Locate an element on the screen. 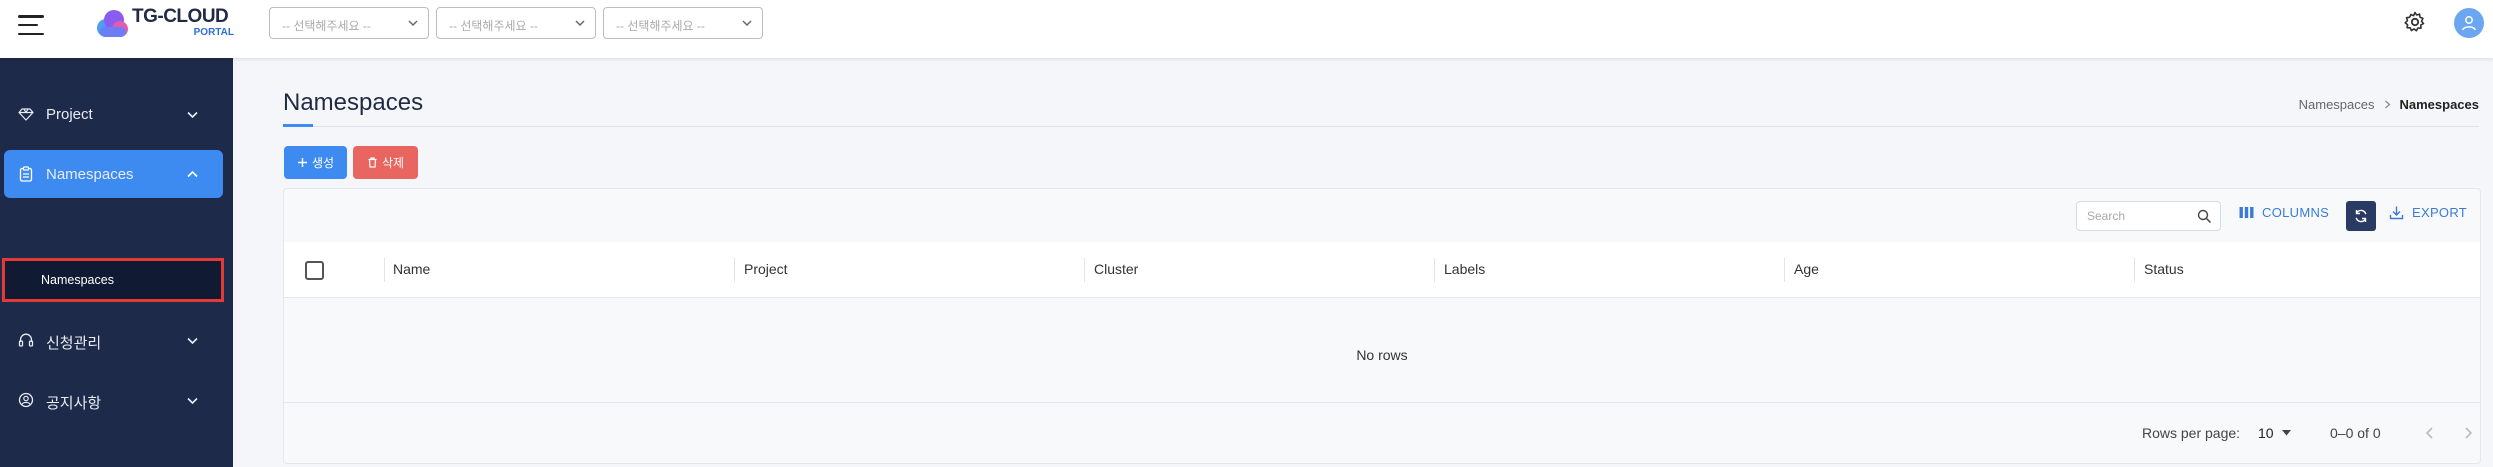 The height and width of the screenshot is (467, 2493). menu-toggle-icon is located at coordinates (31, 25).